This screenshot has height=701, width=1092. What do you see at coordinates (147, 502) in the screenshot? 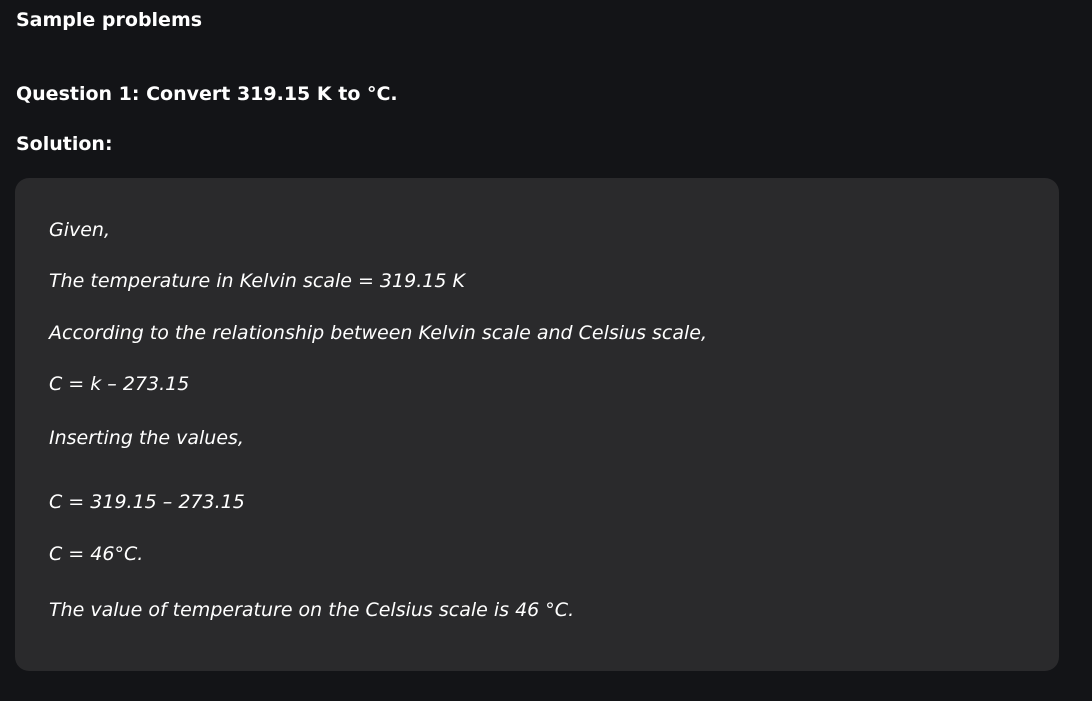
I see `solution-line: C = 319.15 – 273.15` at bounding box center [147, 502].